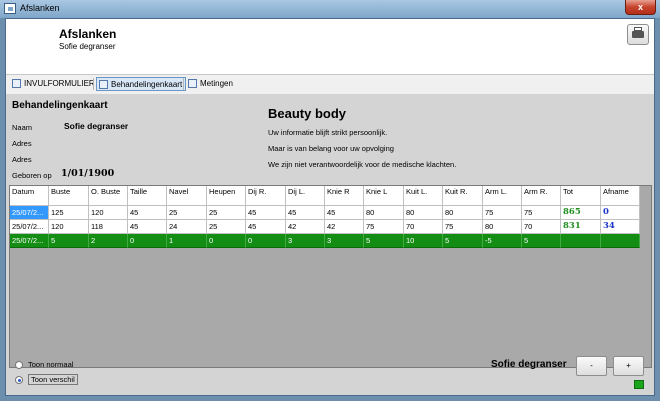  I want to click on column-header: Dij R., so click(266, 196).